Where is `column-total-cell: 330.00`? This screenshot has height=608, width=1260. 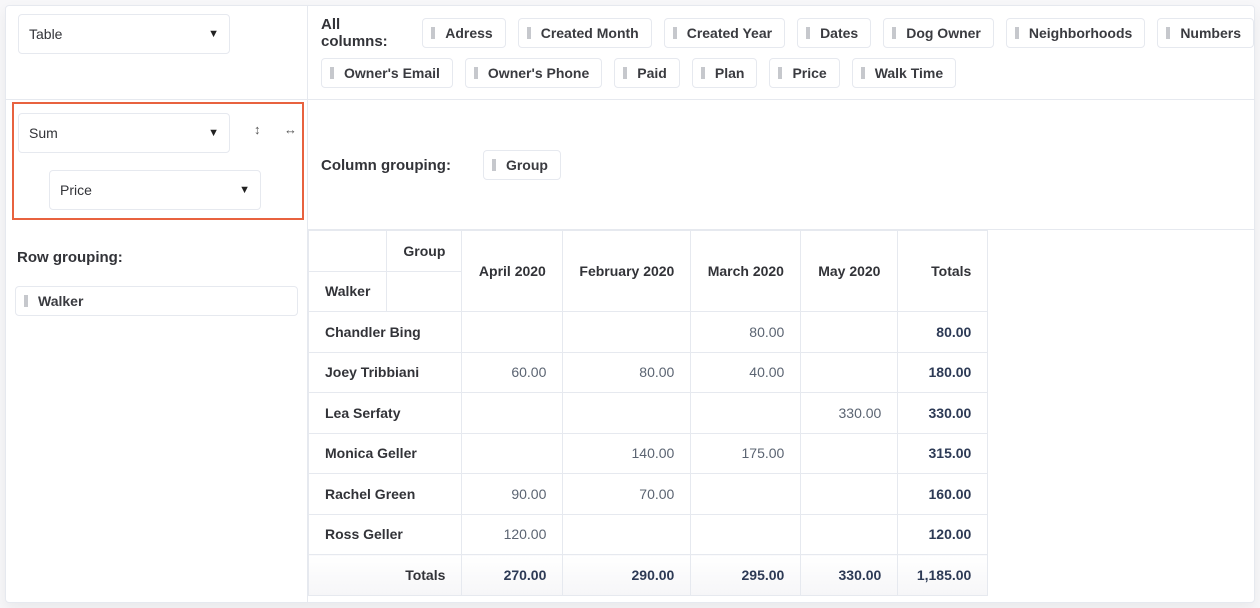
column-total-cell: 330.00 is located at coordinates (849, 575).